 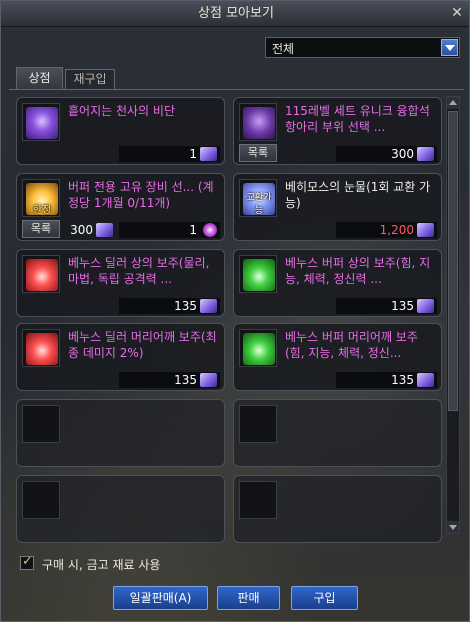 I want to click on fusion-stone-jar-icon, so click(x=259, y=123).